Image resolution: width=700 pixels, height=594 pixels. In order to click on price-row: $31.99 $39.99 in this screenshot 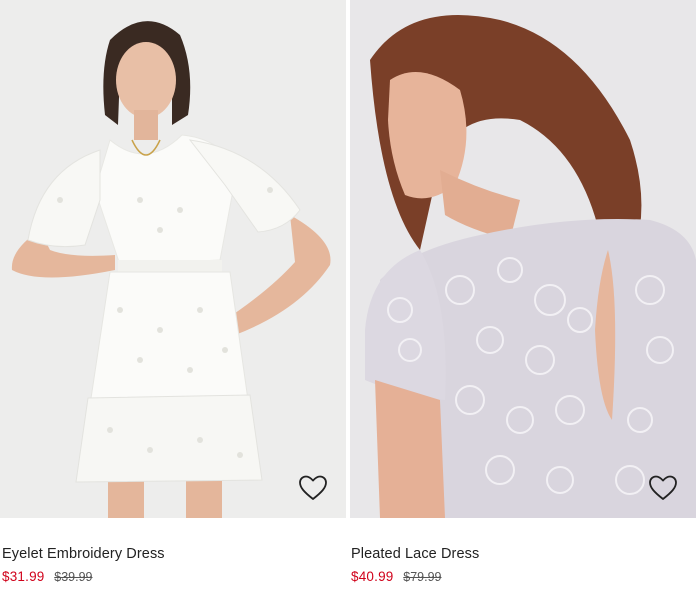, I will do `click(174, 577)`.